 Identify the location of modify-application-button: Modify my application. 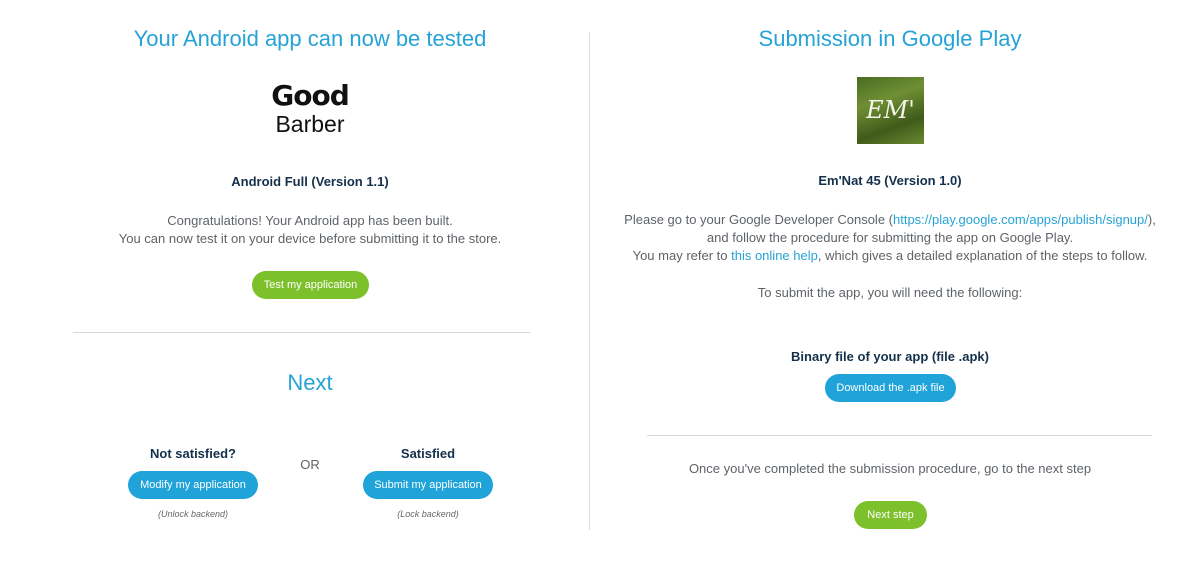
(193, 485).